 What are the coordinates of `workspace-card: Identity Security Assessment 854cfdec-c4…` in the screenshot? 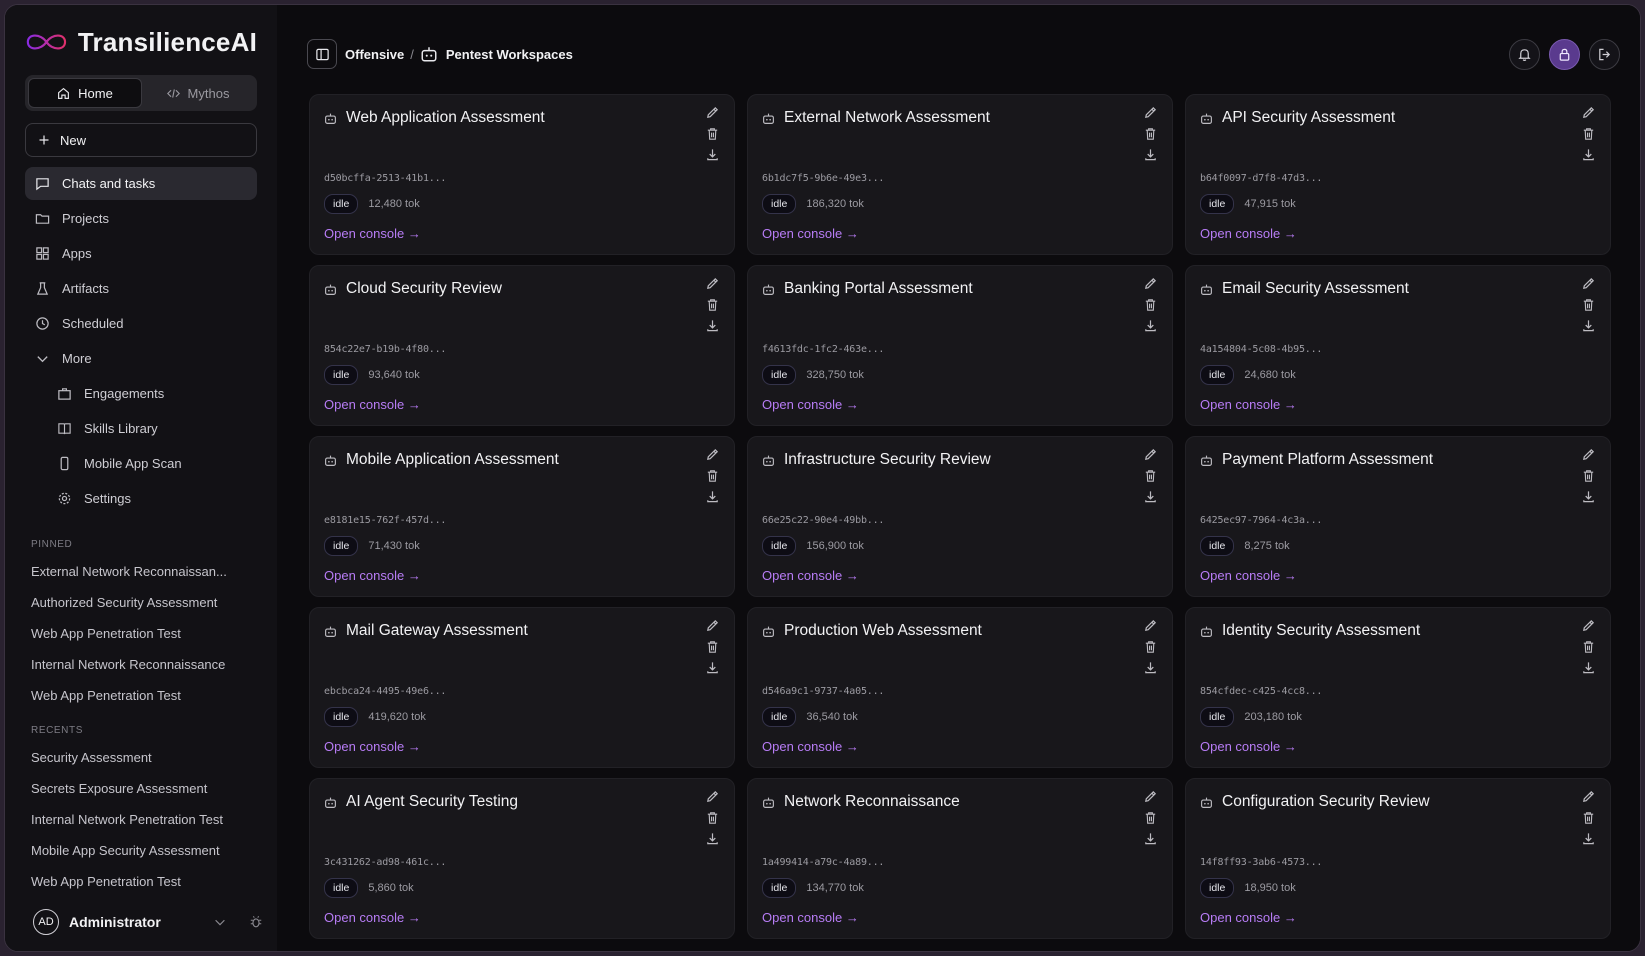 It's located at (1398, 687).